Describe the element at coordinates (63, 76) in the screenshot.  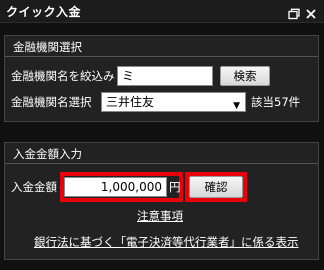
I see `bank-filter-label: 金融機関名を絞込み` at that location.